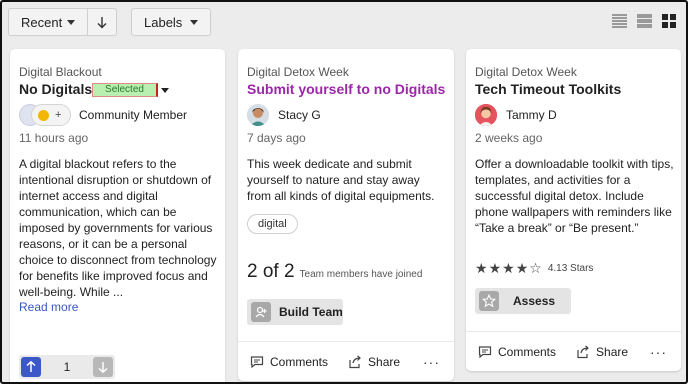 The height and width of the screenshot is (384, 688). What do you see at coordinates (60, 72) in the screenshot?
I see `card-category: Digital Blackout` at bounding box center [60, 72].